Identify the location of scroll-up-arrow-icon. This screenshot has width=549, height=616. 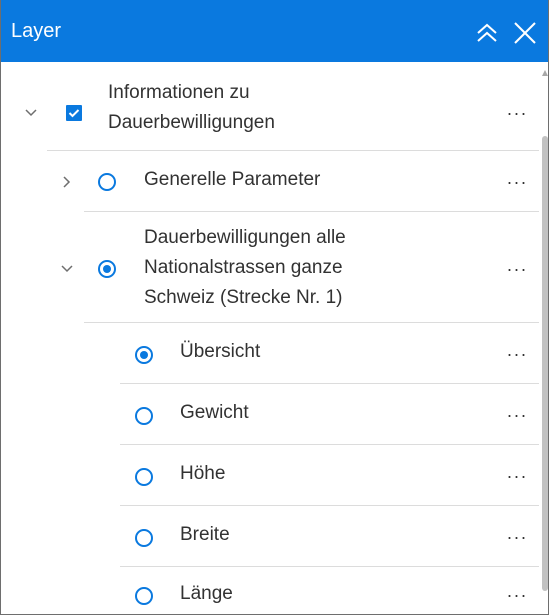
(545, 73).